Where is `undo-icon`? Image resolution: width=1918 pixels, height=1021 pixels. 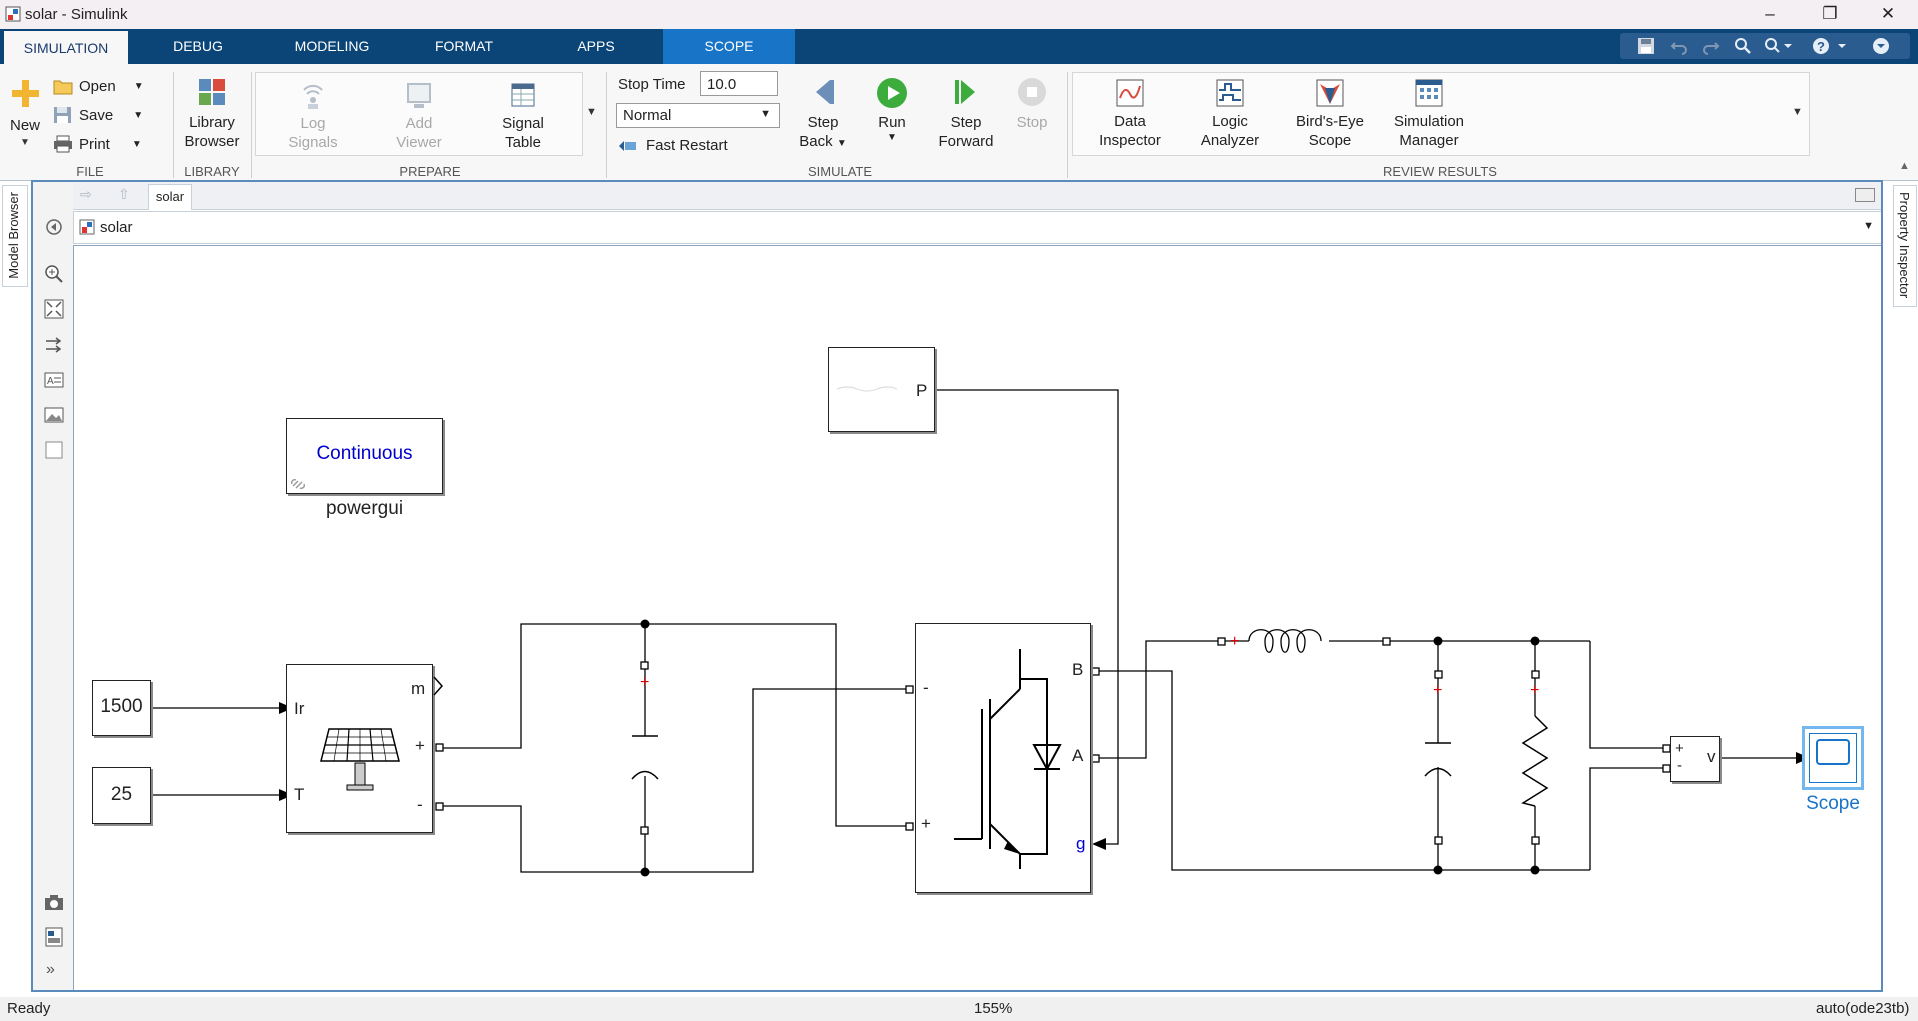 undo-icon is located at coordinates (1679, 46).